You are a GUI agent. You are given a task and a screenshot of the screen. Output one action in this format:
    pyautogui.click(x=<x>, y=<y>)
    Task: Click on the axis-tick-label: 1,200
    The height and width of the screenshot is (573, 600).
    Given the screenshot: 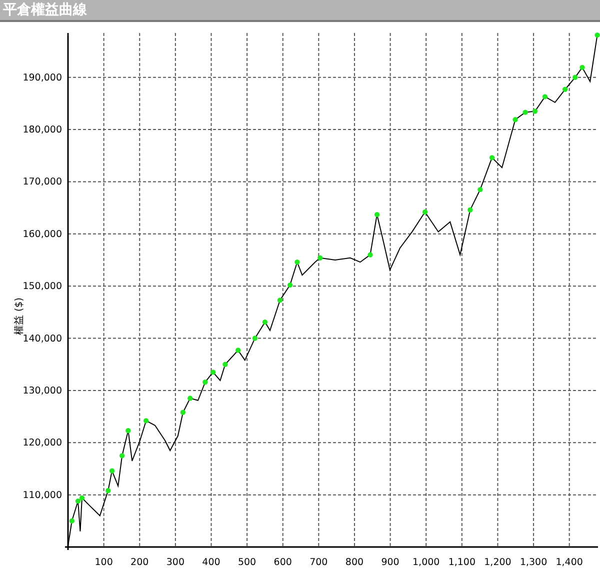 What is the action you would take?
    pyautogui.click(x=498, y=562)
    